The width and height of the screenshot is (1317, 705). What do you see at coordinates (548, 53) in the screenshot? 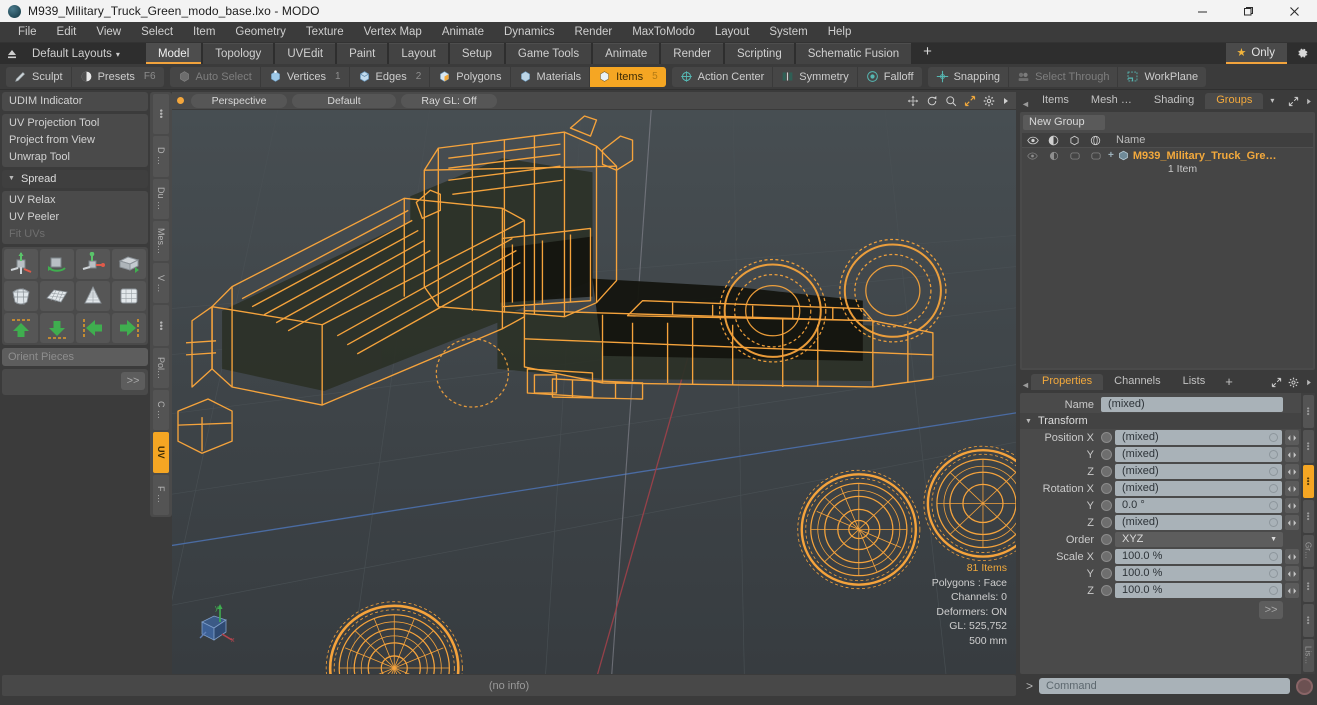
I see `tab-game-tools: Game Tools` at bounding box center [548, 53].